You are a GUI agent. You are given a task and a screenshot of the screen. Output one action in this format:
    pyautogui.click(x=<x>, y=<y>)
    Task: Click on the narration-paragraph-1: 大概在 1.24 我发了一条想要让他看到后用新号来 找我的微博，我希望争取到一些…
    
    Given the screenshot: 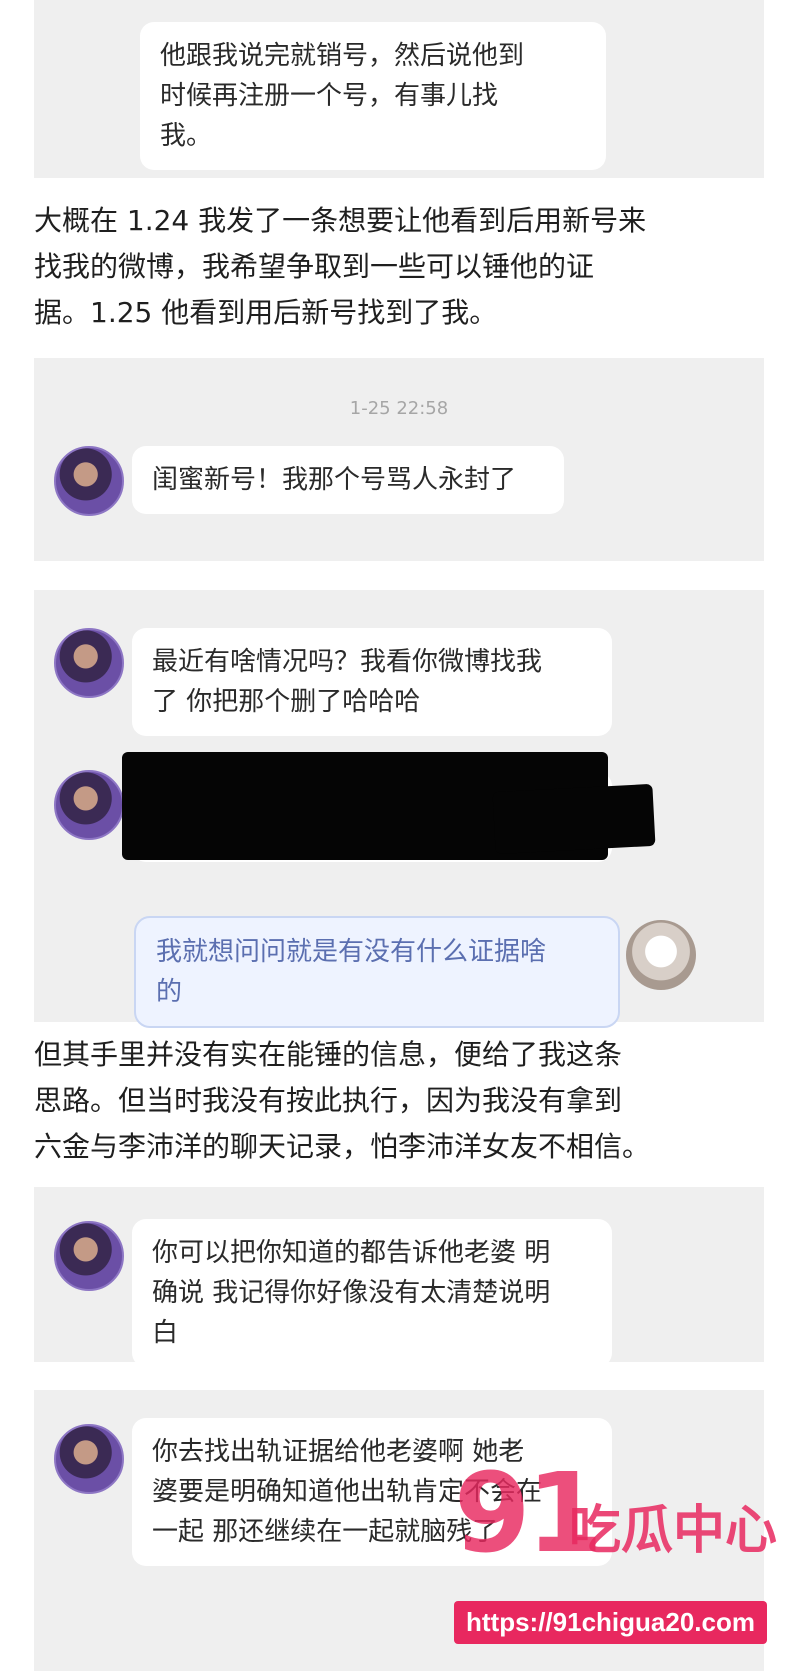 What is the action you would take?
    pyautogui.click(x=340, y=266)
    